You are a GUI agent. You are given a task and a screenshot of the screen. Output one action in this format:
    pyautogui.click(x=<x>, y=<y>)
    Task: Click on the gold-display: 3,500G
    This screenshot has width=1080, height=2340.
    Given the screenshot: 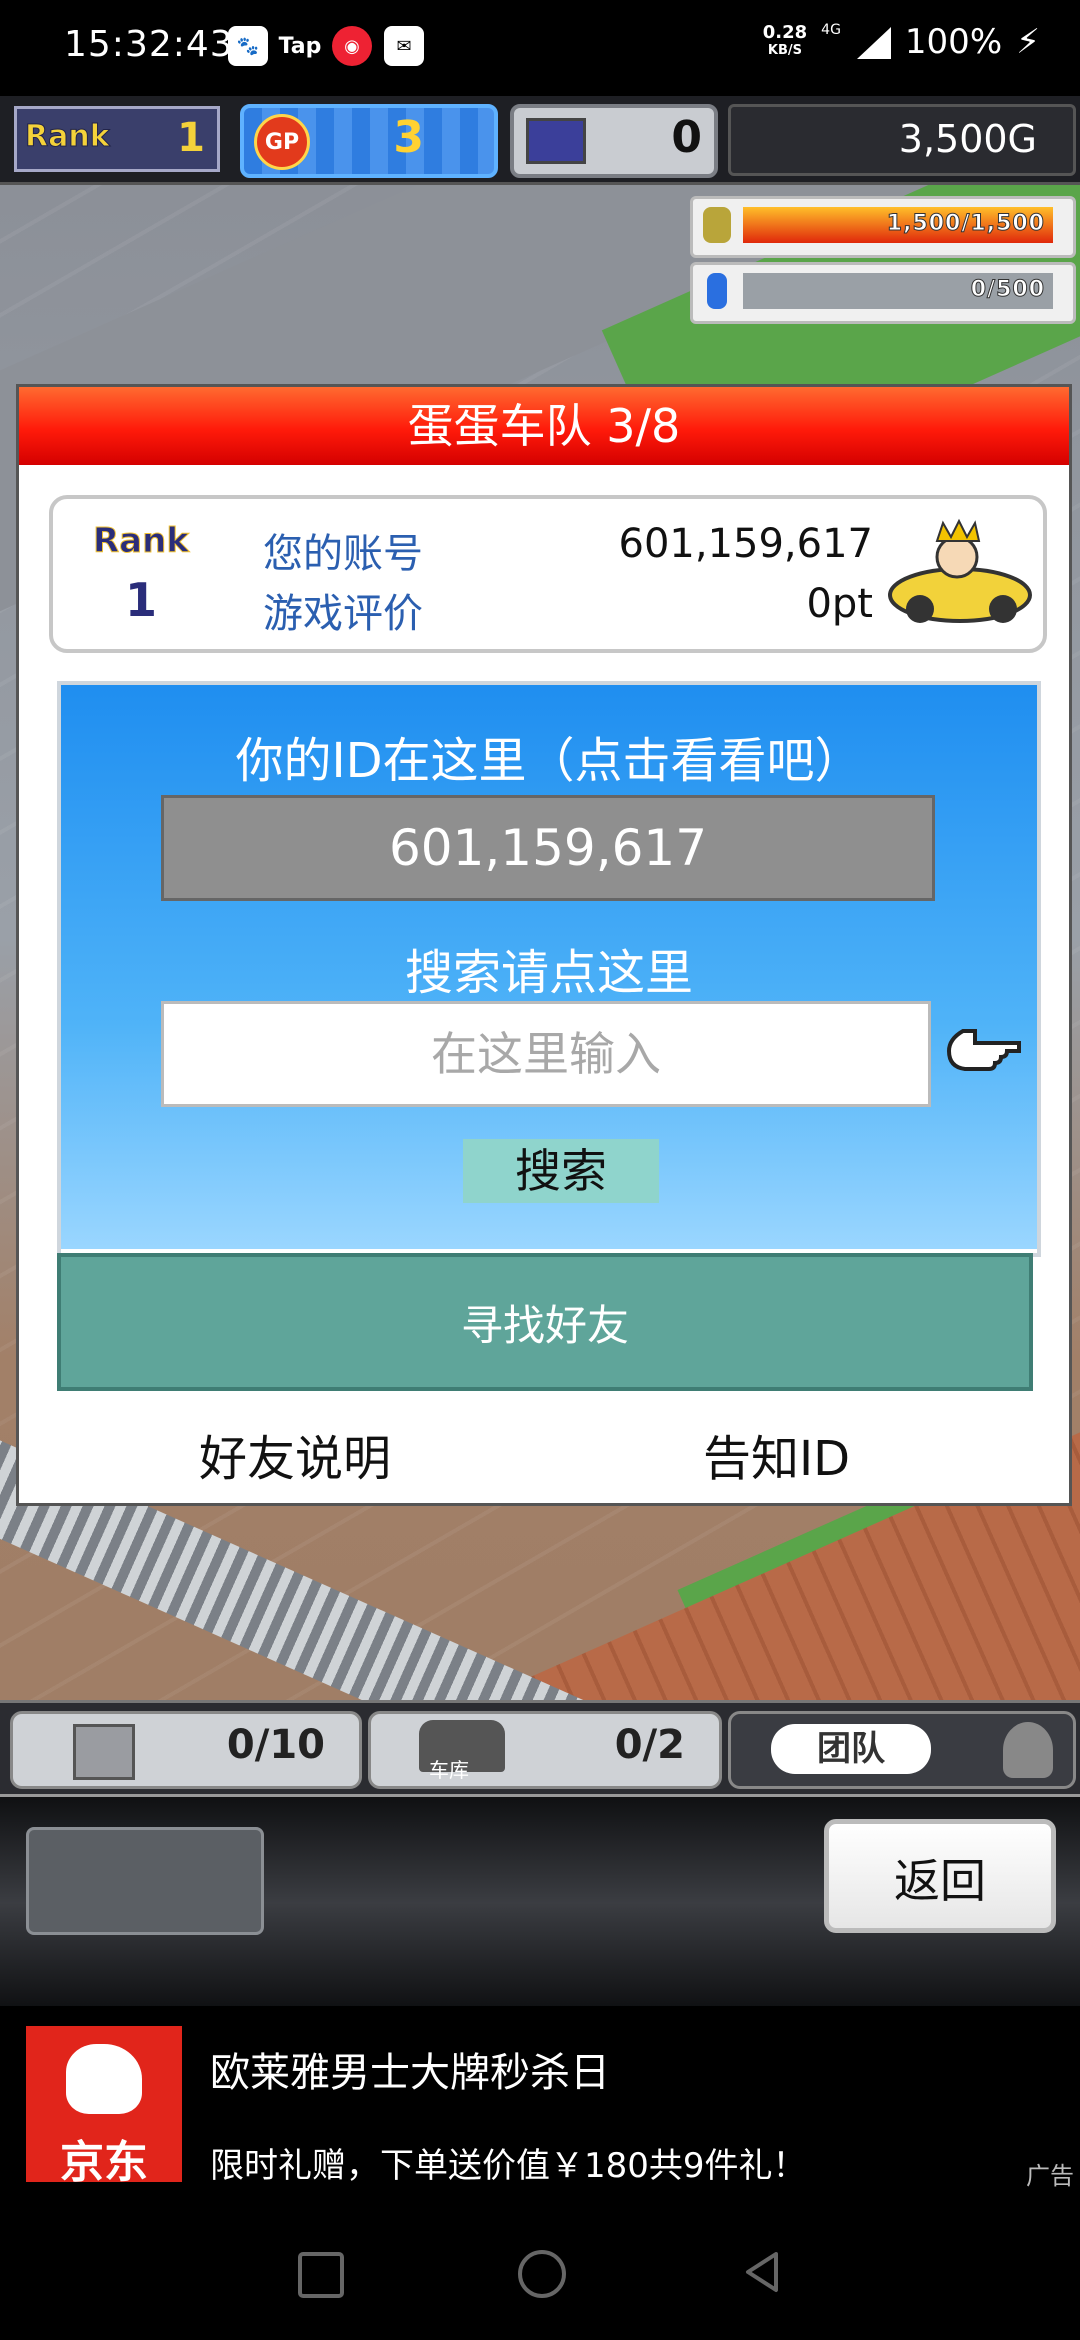 What is the action you would take?
    pyautogui.click(x=902, y=140)
    